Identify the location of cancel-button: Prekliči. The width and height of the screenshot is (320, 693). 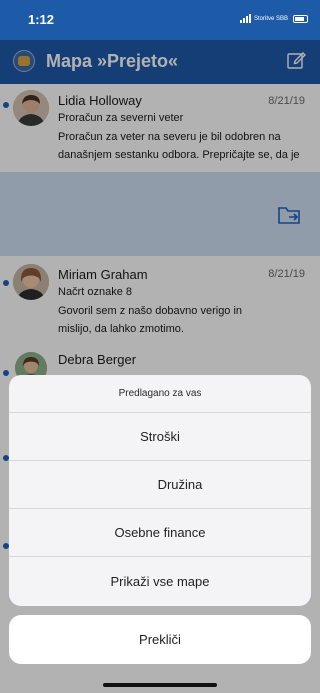
(160, 639).